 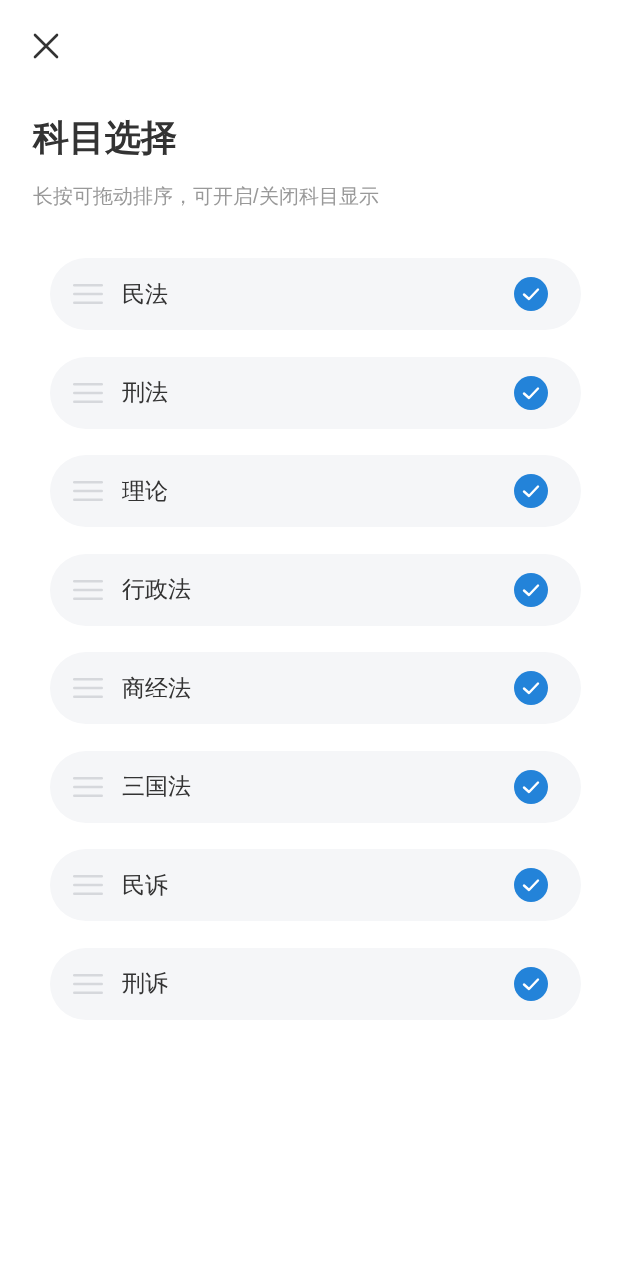 What do you see at coordinates (105, 137) in the screenshot?
I see `page-title: 科目选择` at bounding box center [105, 137].